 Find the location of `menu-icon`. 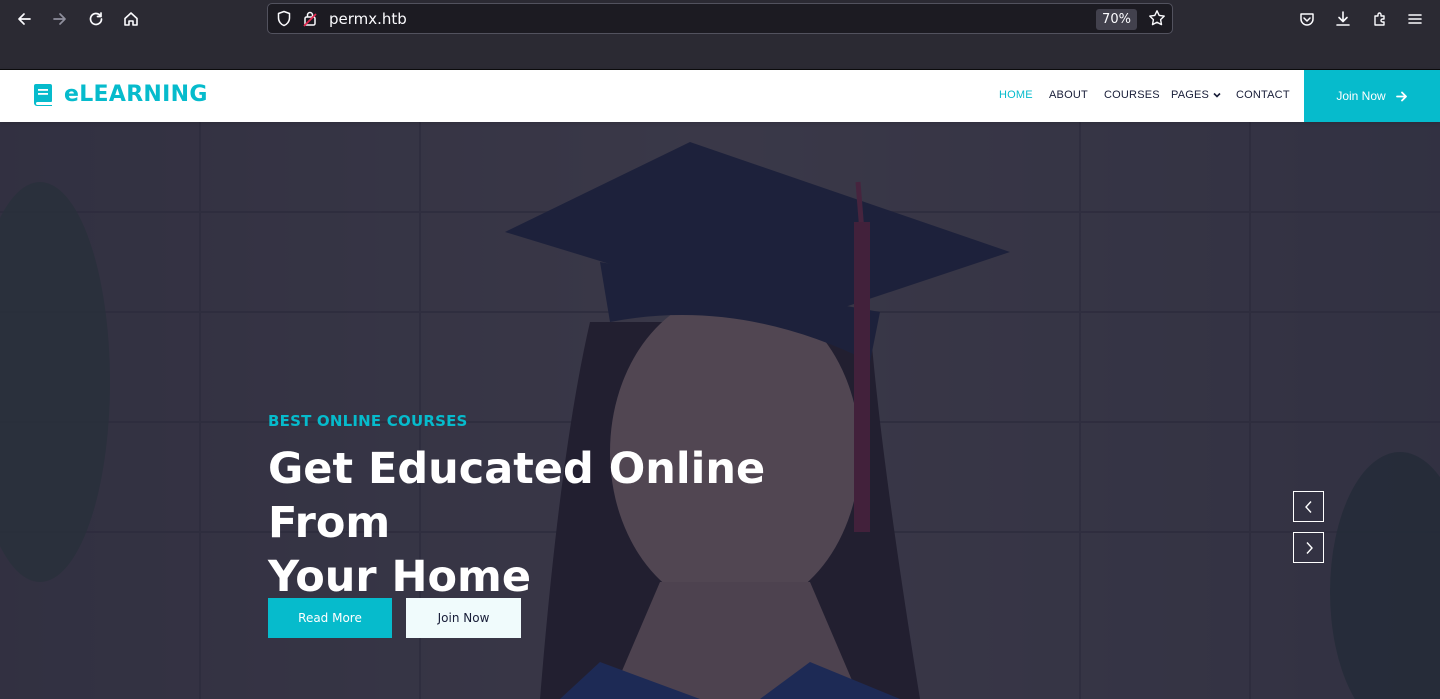

menu-icon is located at coordinates (1415, 19).